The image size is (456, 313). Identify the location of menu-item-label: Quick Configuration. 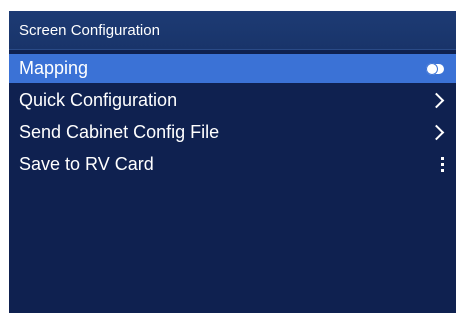
(98, 100).